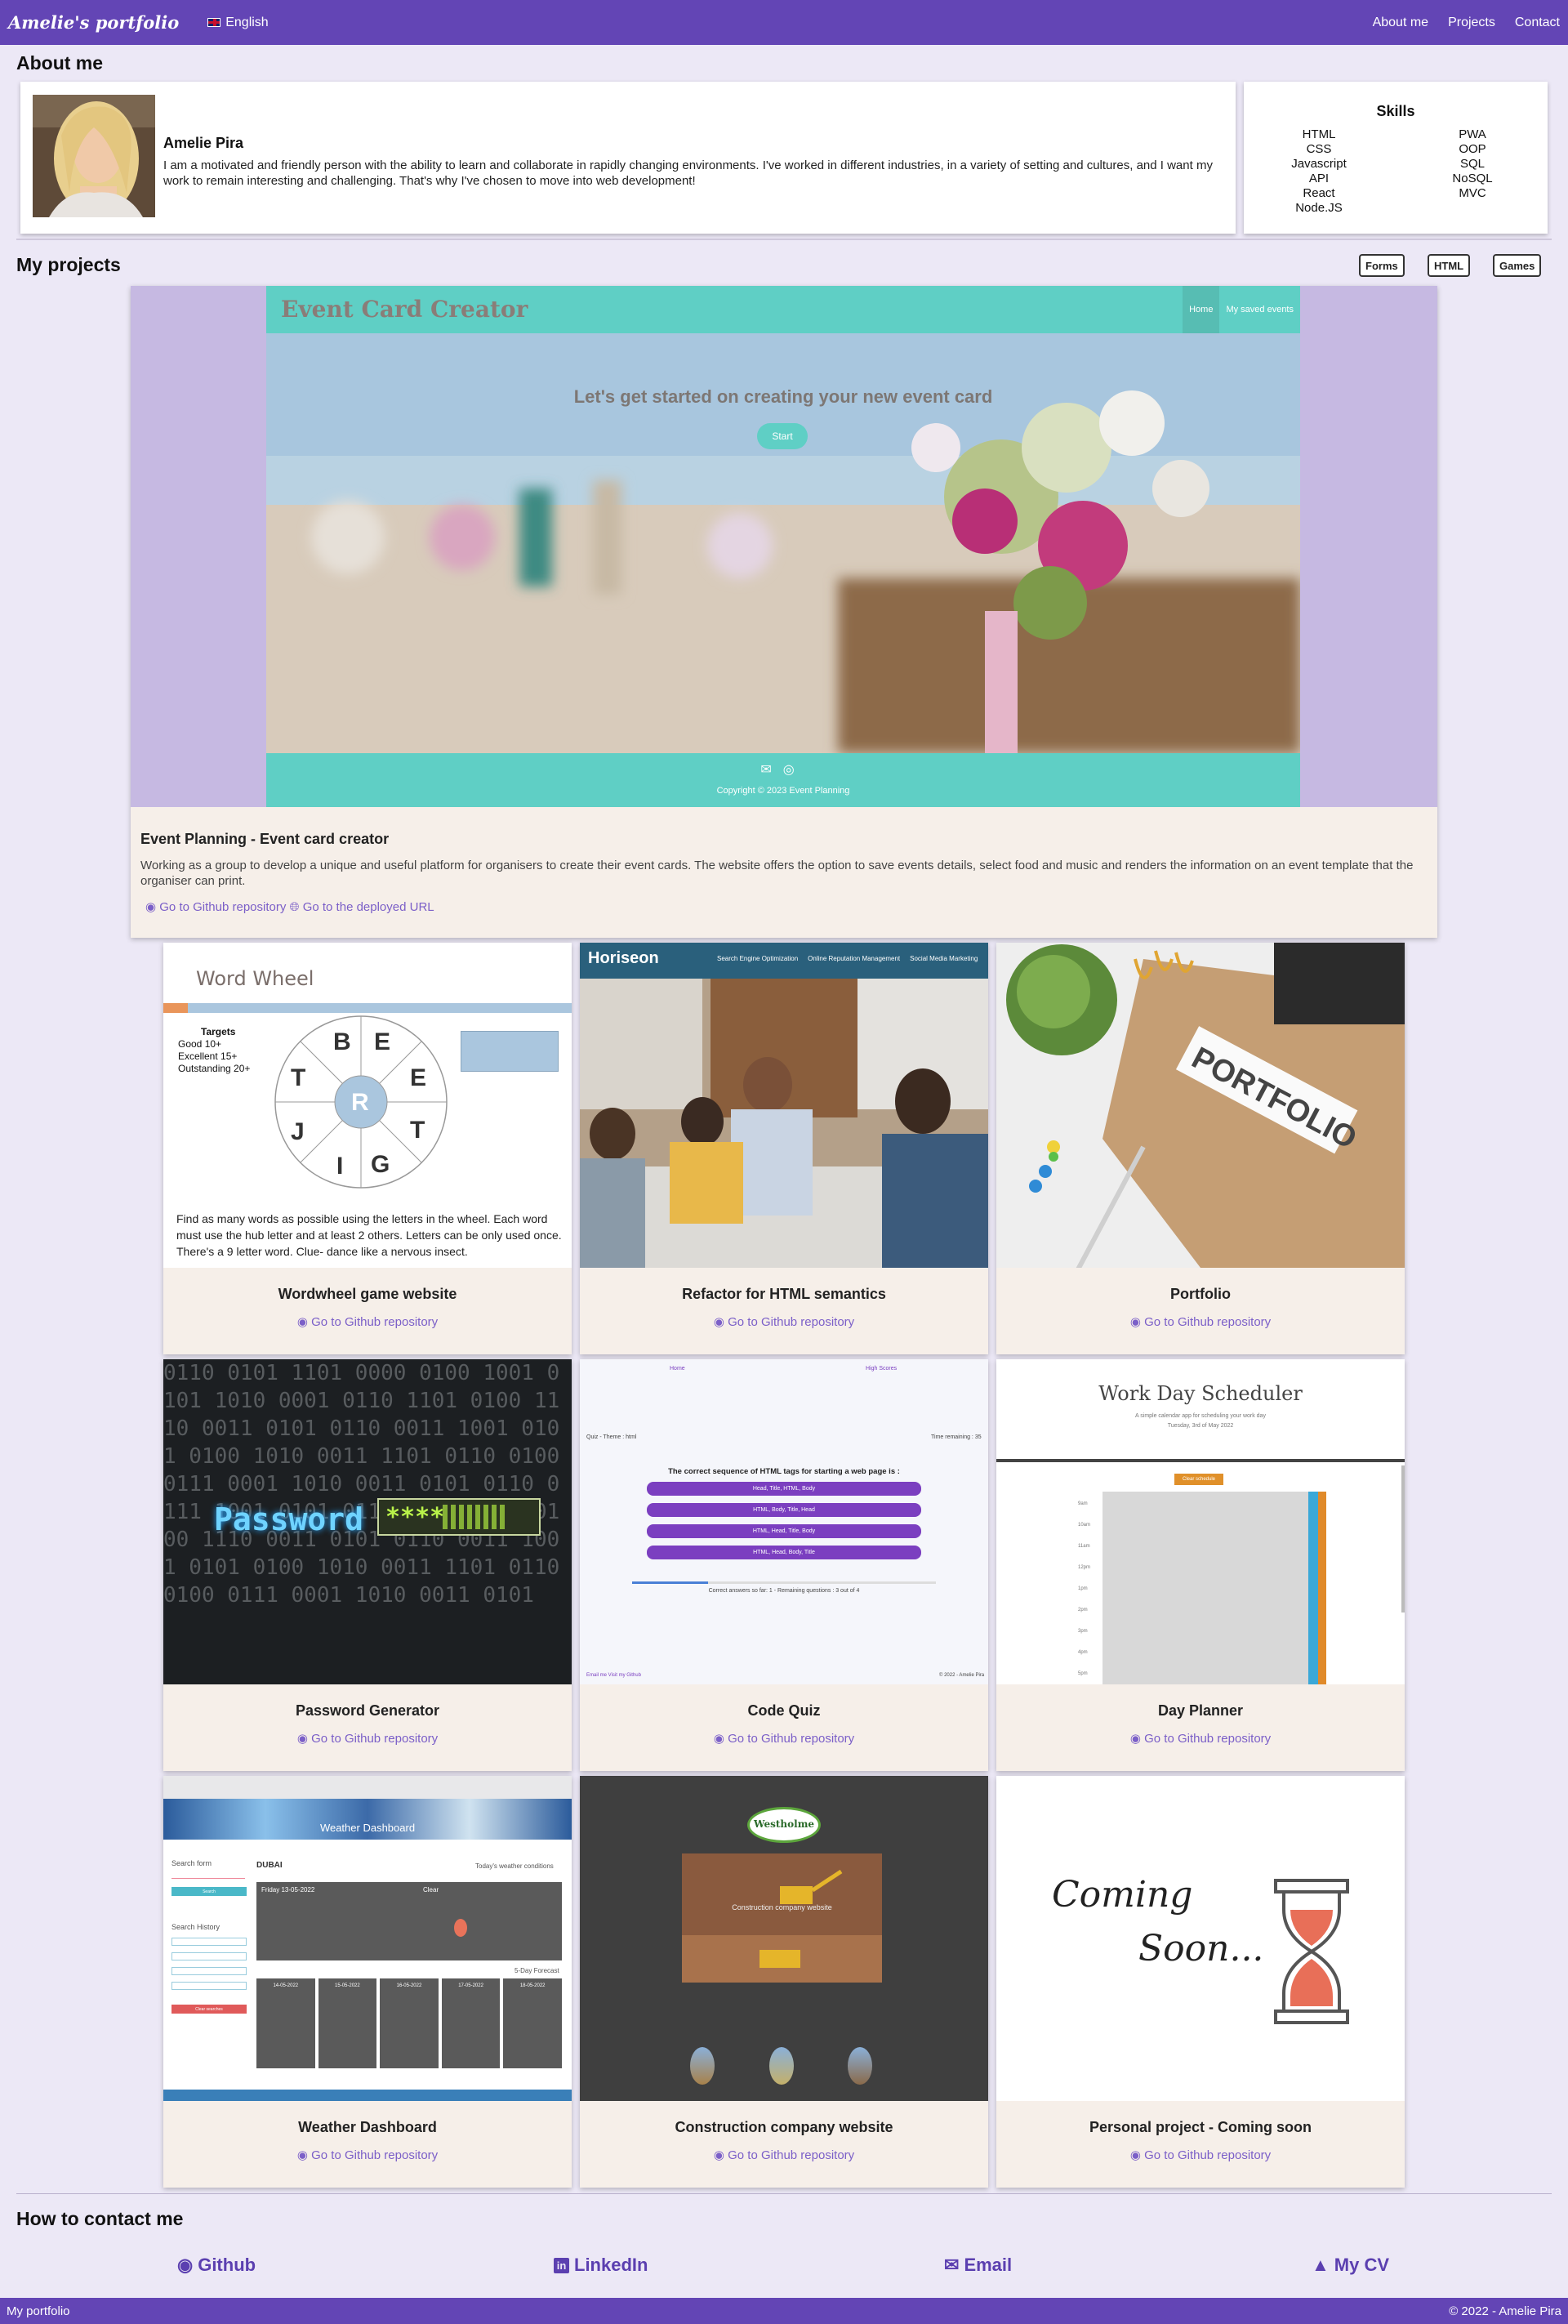  Describe the element at coordinates (1472, 164) in the screenshot. I see `skills-column-right: PWA OOP SQL NoSQL MVC` at that location.